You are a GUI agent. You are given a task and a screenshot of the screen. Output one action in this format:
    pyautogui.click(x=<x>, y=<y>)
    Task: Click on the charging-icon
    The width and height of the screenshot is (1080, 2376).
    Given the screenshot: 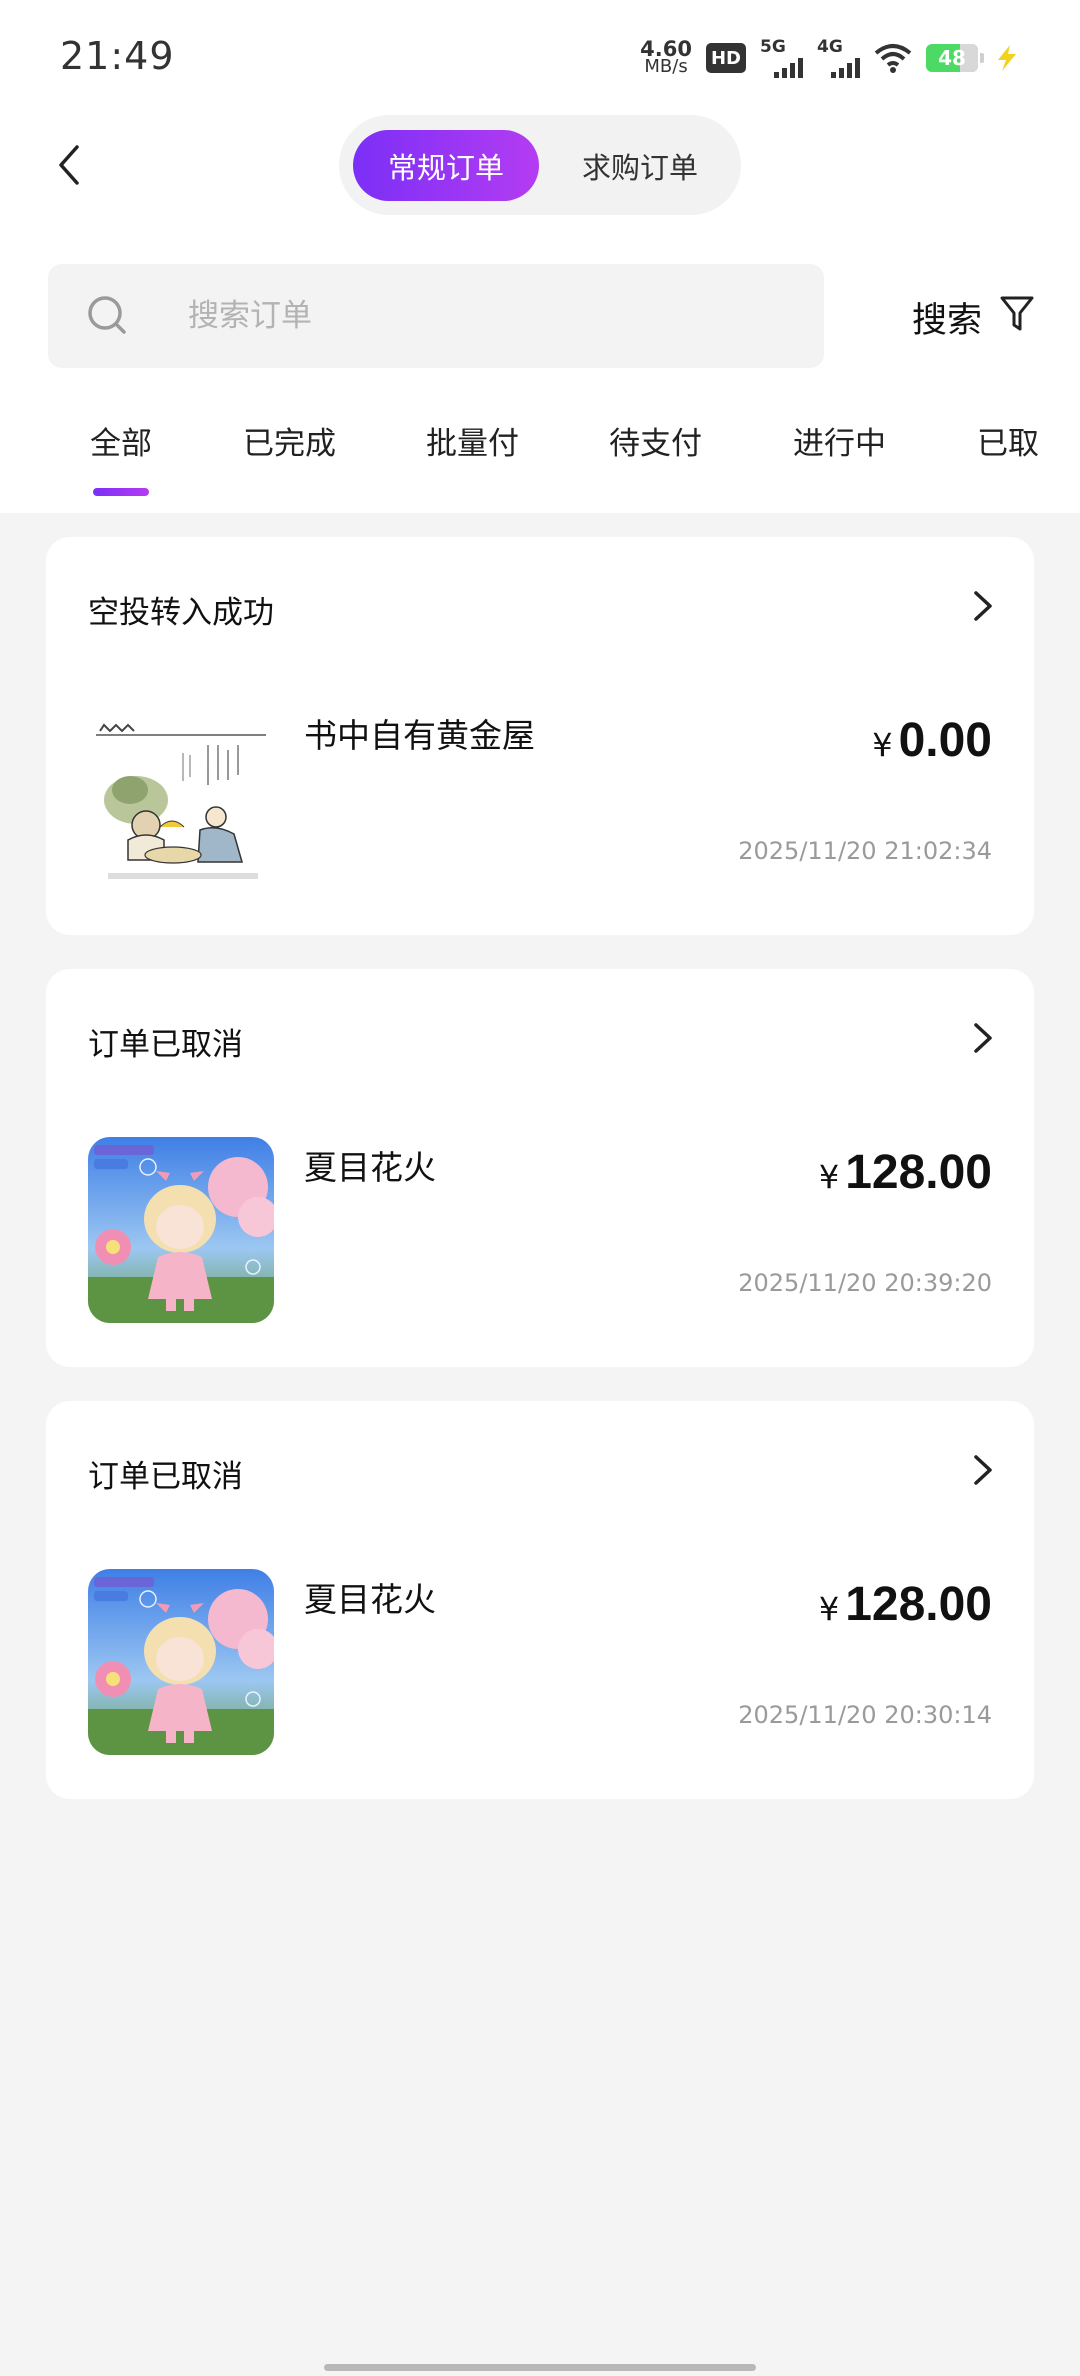 What is the action you would take?
    pyautogui.click(x=1007, y=58)
    